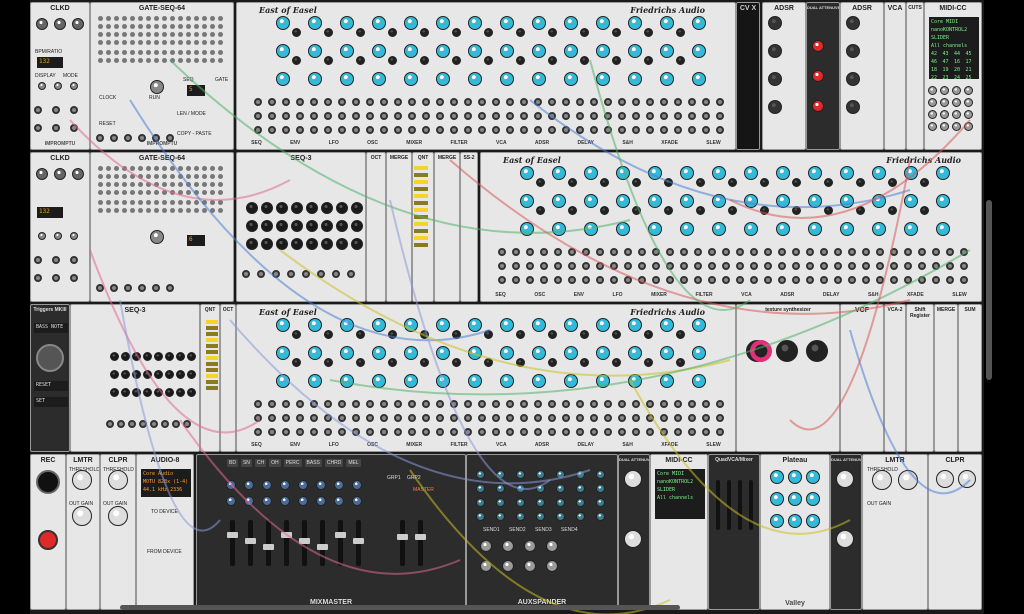  I want to click on fader-thumb, so click(402, 537).